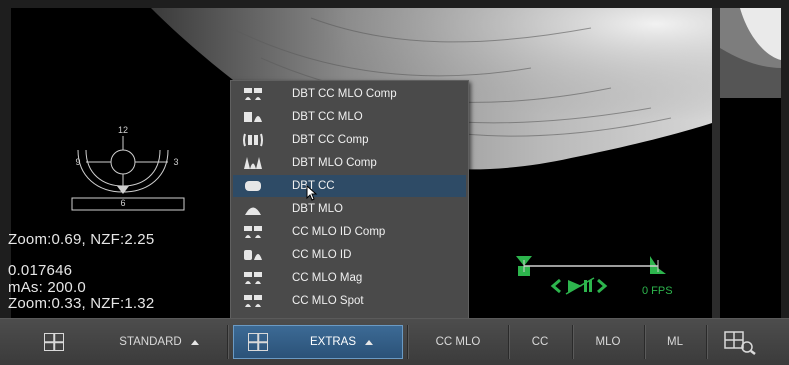  What do you see at coordinates (608, 342) in the screenshot?
I see `mlo-button: MLO` at bounding box center [608, 342].